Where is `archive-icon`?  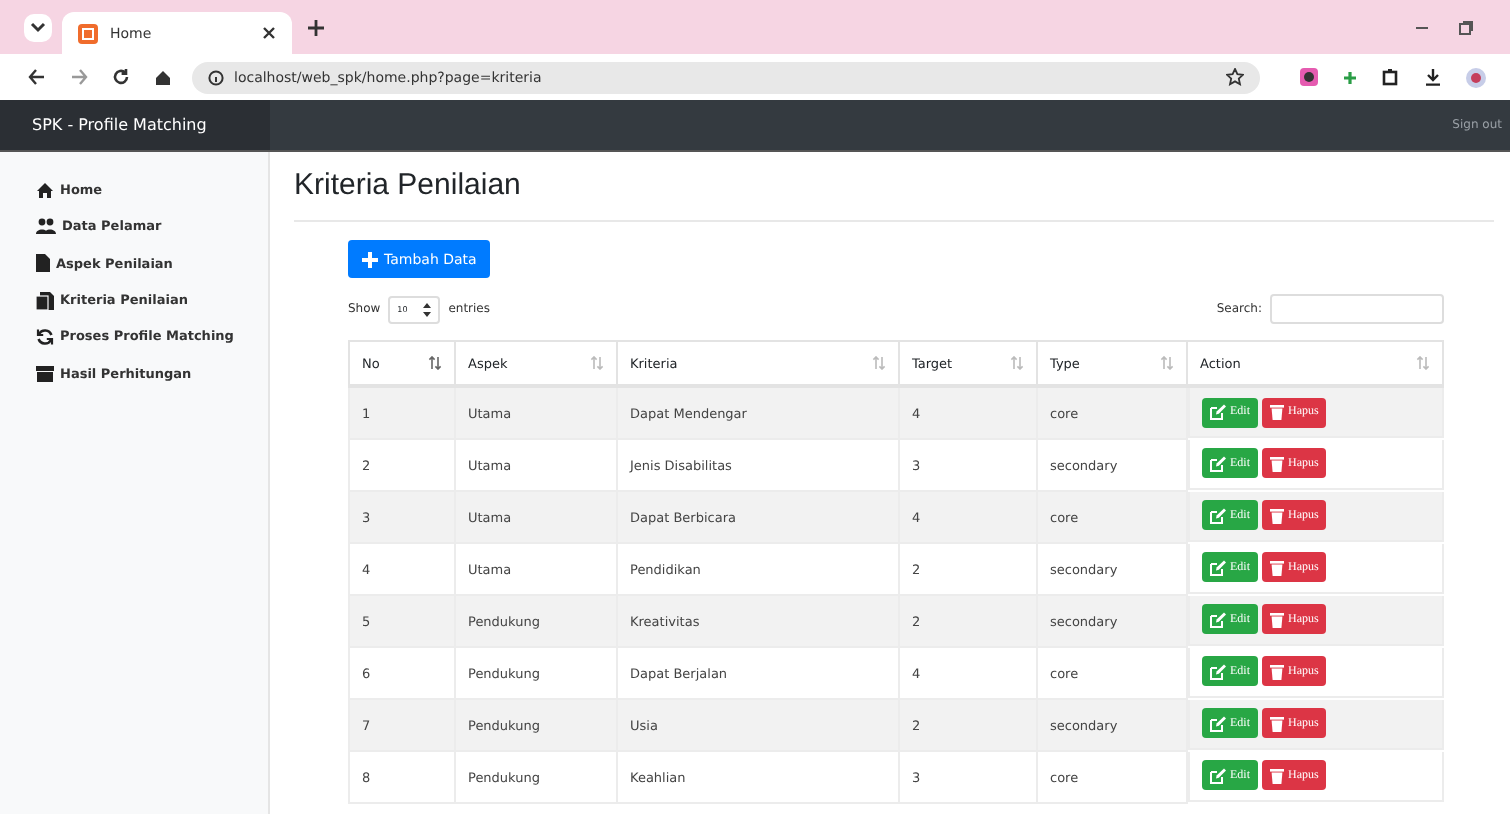
archive-icon is located at coordinates (45, 373).